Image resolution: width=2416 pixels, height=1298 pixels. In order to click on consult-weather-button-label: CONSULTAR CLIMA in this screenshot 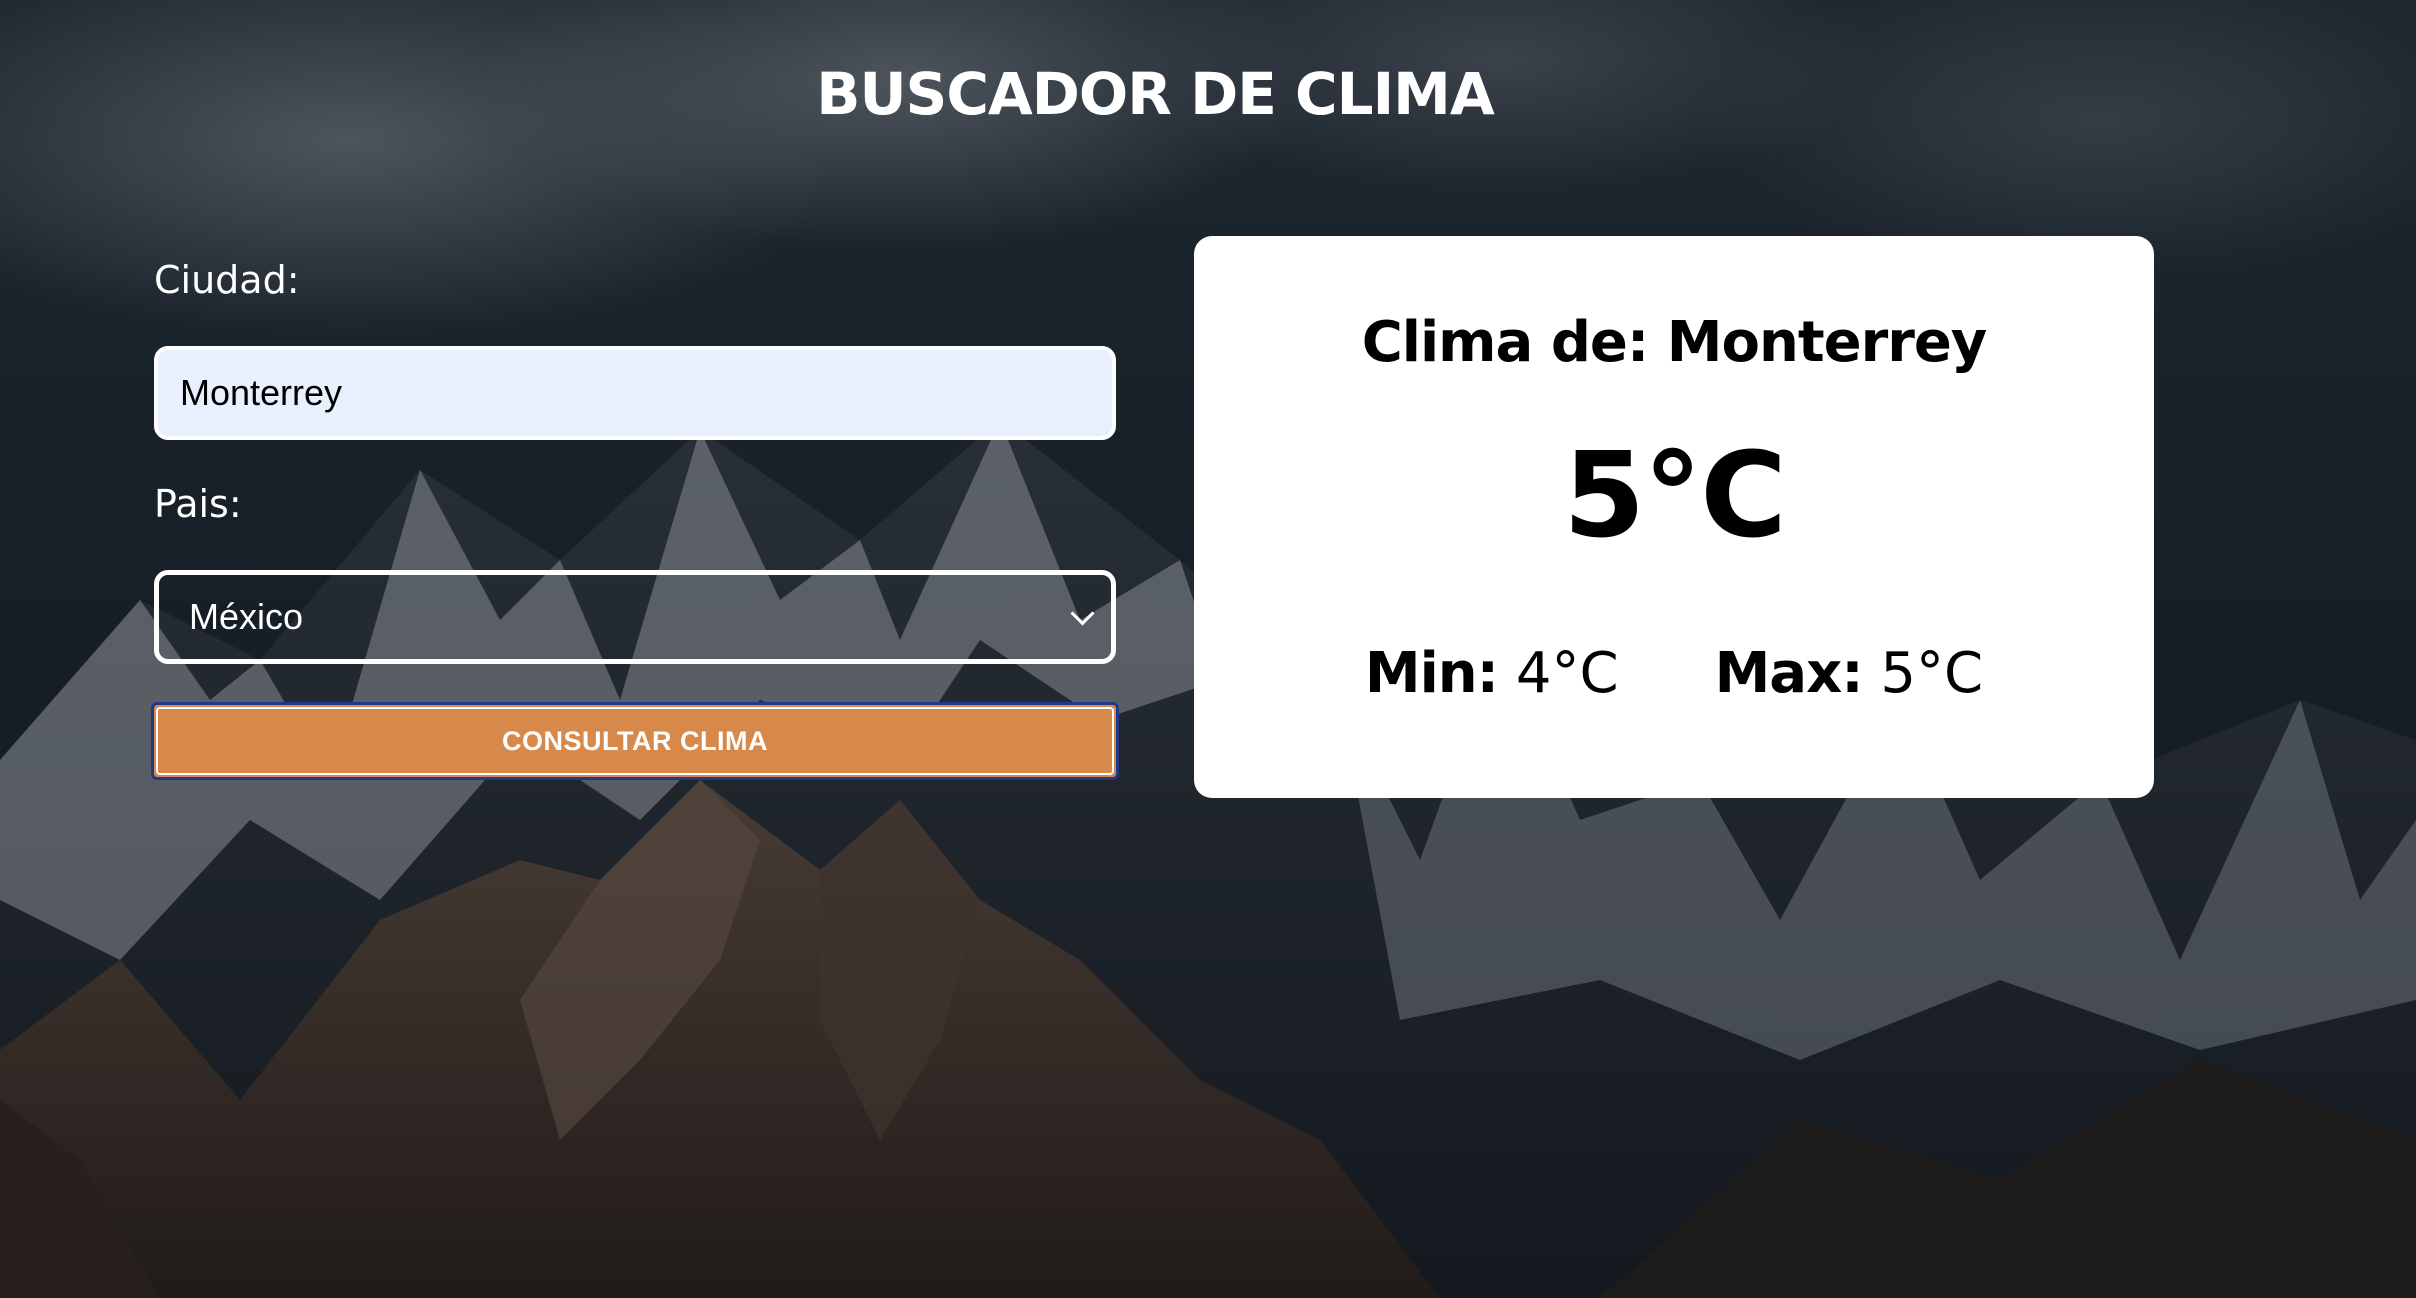, I will do `click(635, 741)`.